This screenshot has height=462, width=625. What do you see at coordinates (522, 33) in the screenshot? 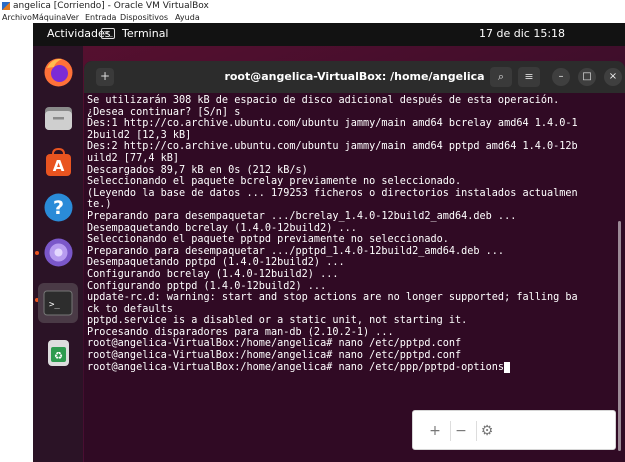
I see `clock: 17 de dic 15:18` at bounding box center [522, 33].